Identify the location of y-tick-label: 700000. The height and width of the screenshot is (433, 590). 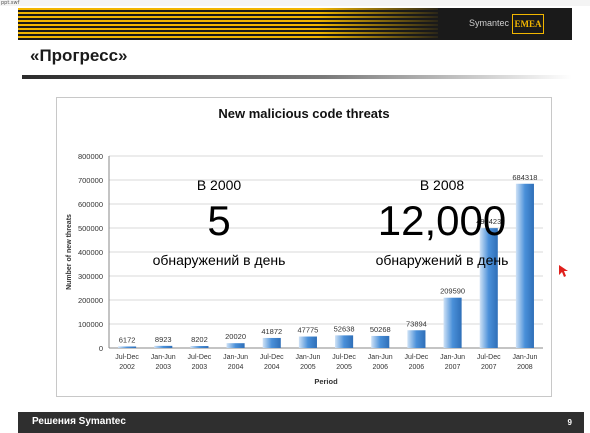
(90, 180).